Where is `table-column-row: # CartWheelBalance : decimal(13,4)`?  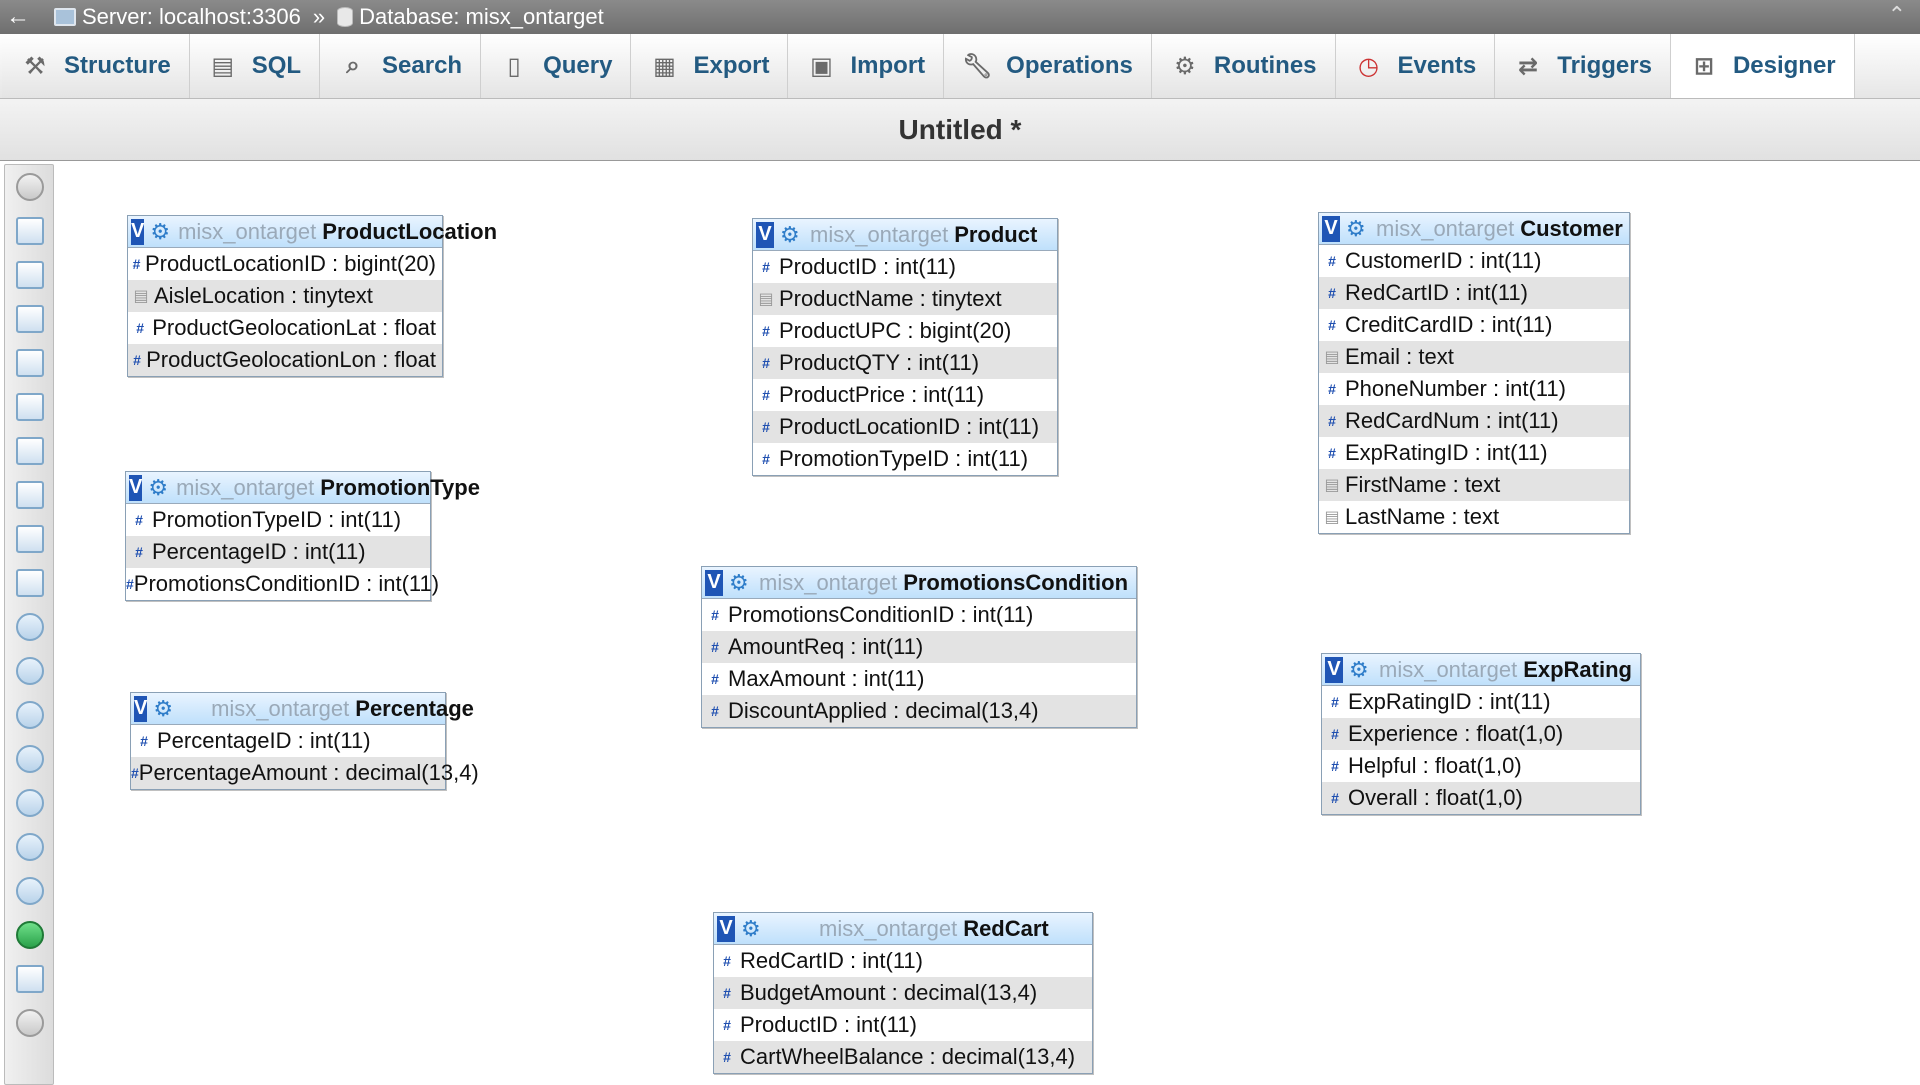
table-column-row: # CartWheelBalance : decimal(13,4) is located at coordinates (903, 1057).